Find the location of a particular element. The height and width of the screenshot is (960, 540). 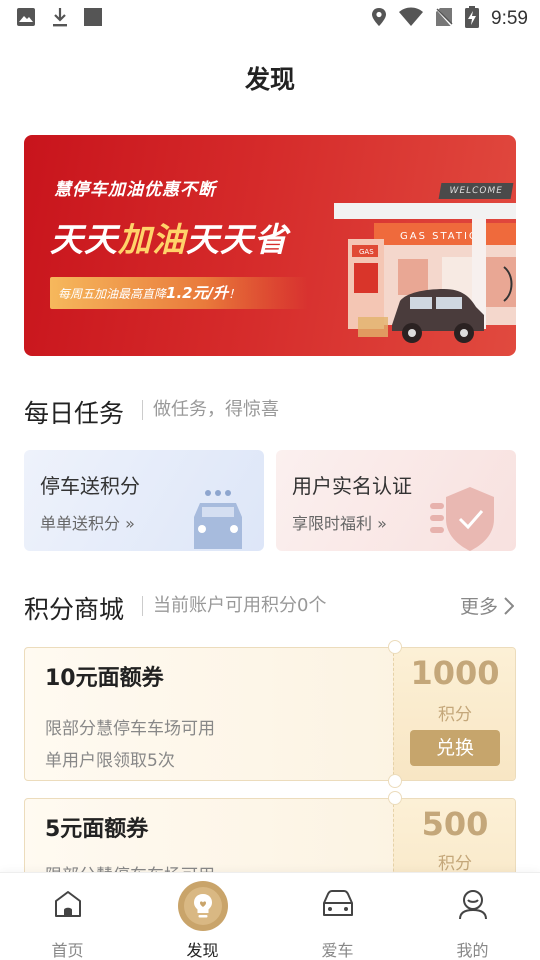

user-icon is located at coordinates (473, 907).